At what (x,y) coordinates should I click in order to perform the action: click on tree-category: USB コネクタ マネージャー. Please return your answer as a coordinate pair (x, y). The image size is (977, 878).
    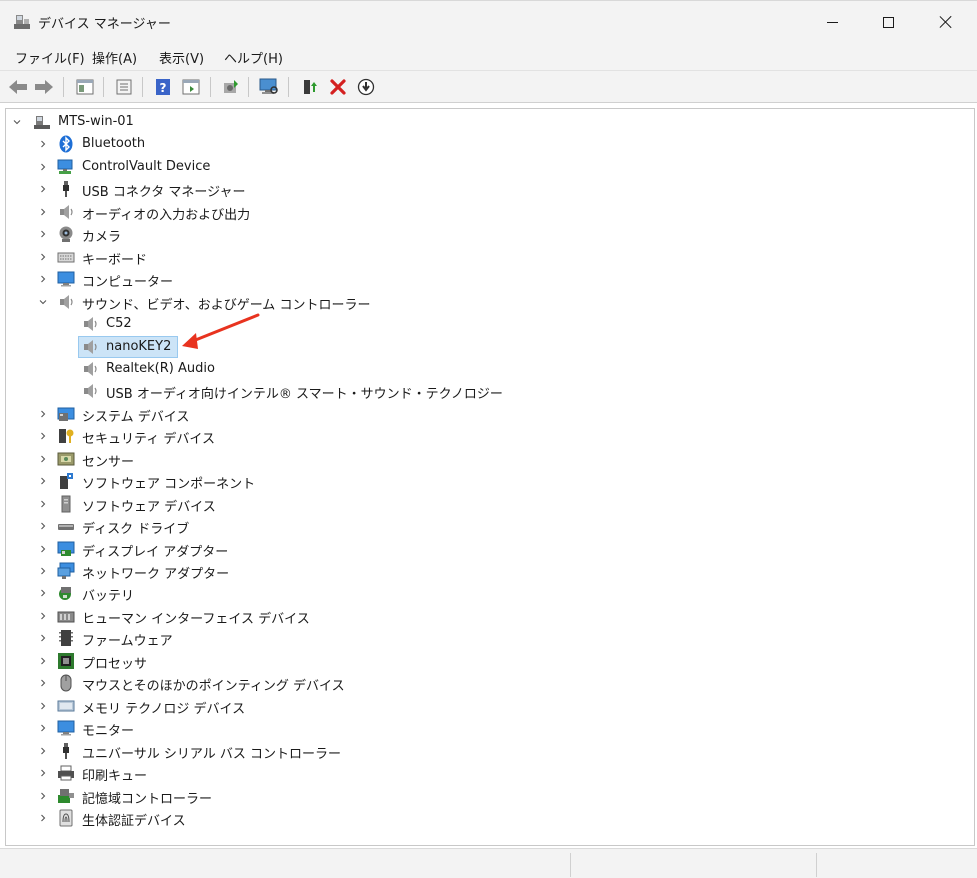
    Looking at the image, I should click on (486, 189).